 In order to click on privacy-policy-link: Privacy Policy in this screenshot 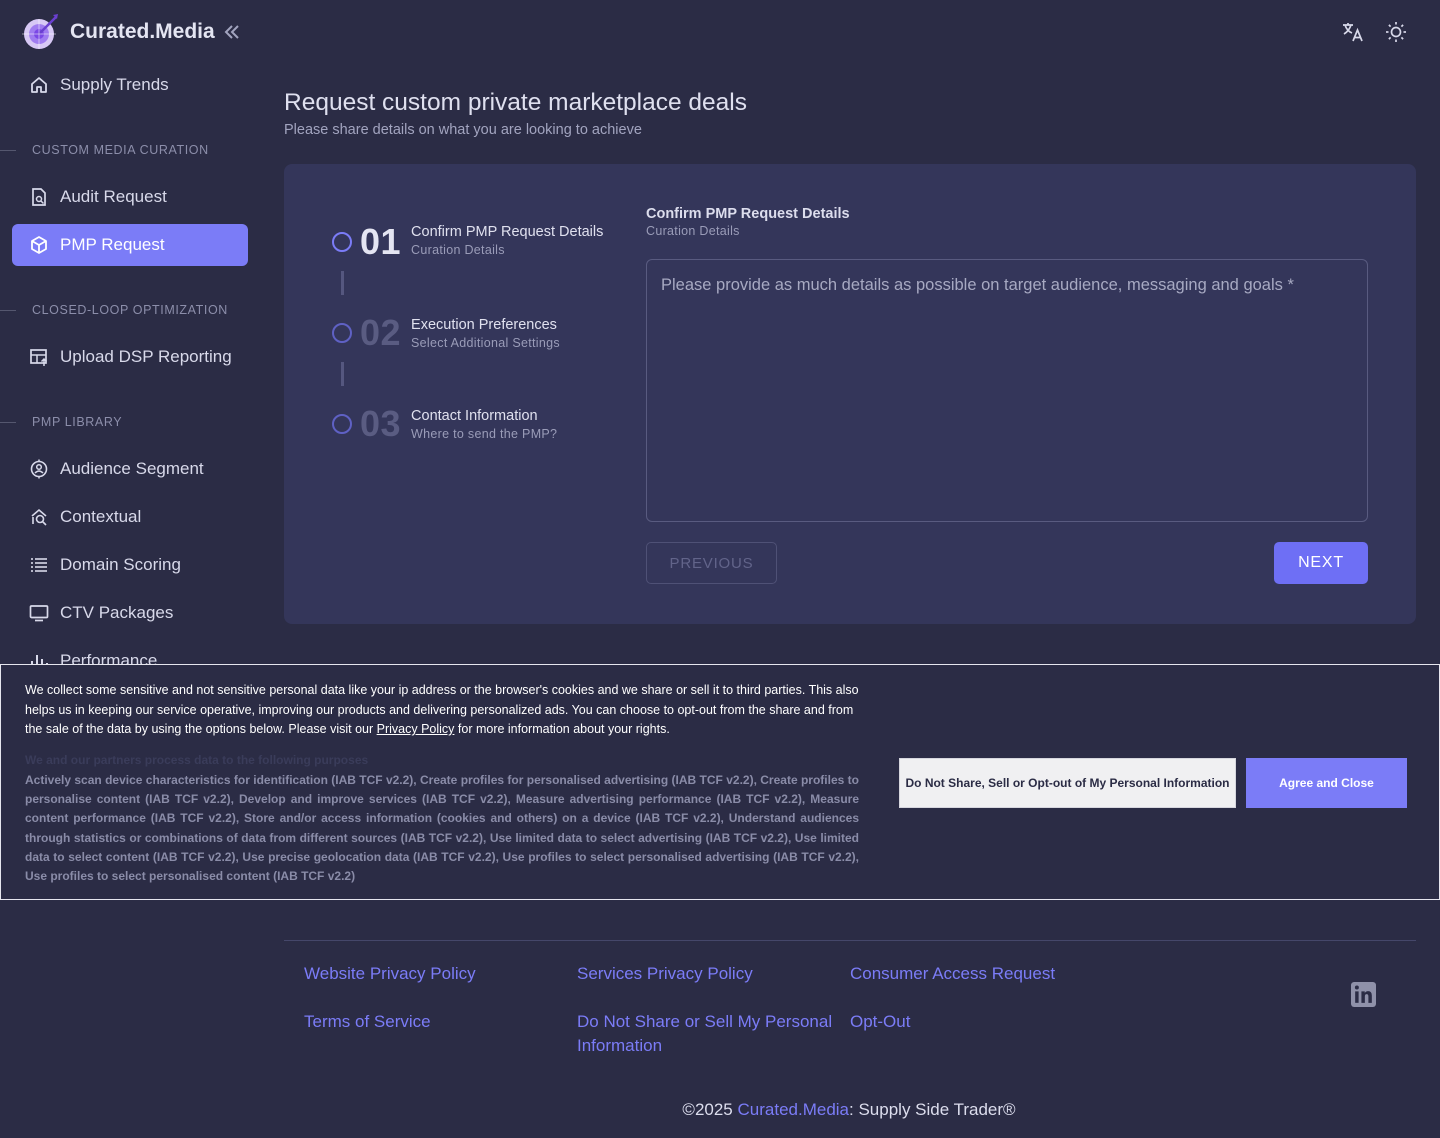, I will do `click(416, 729)`.